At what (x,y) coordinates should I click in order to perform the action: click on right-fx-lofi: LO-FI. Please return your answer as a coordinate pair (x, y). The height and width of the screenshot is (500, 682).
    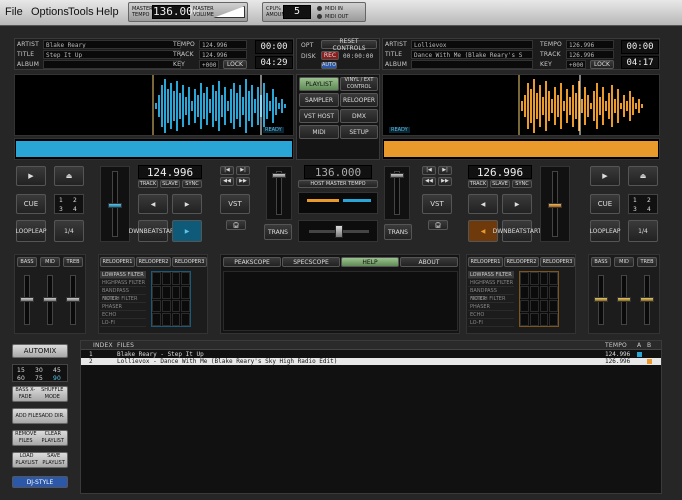
    Looking at the image, I should click on (491, 323).